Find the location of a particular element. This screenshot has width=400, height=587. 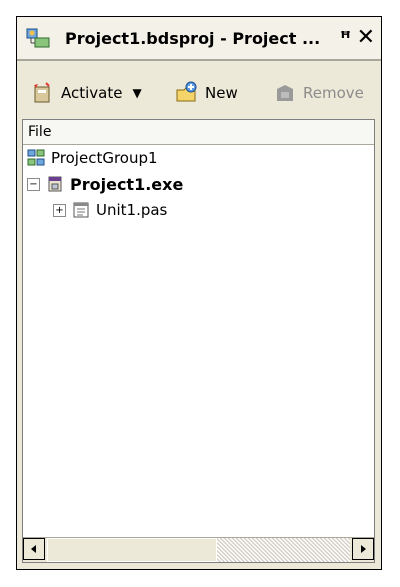

activate-dropdown-icon: ▼ is located at coordinates (136, 93).